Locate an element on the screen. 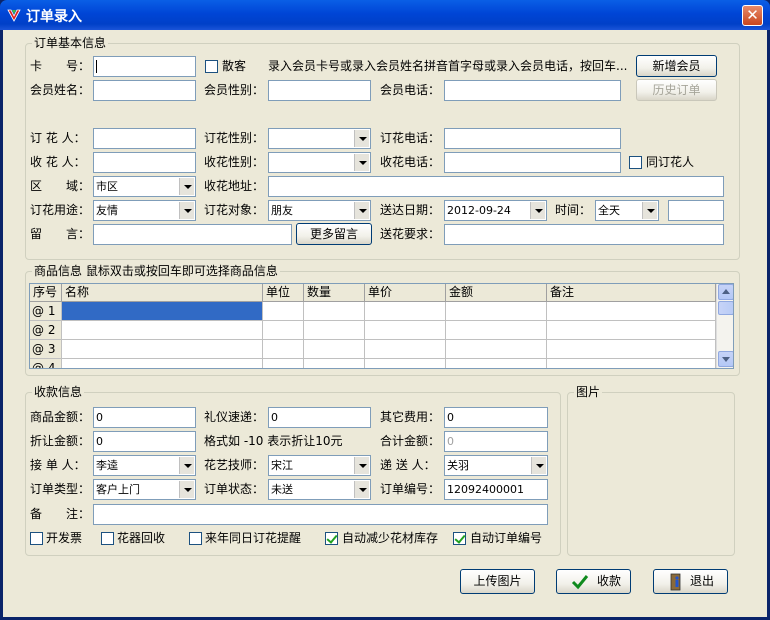 The height and width of the screenshot is (620, 770). member-gender-input is located at coordinates (319, 90).